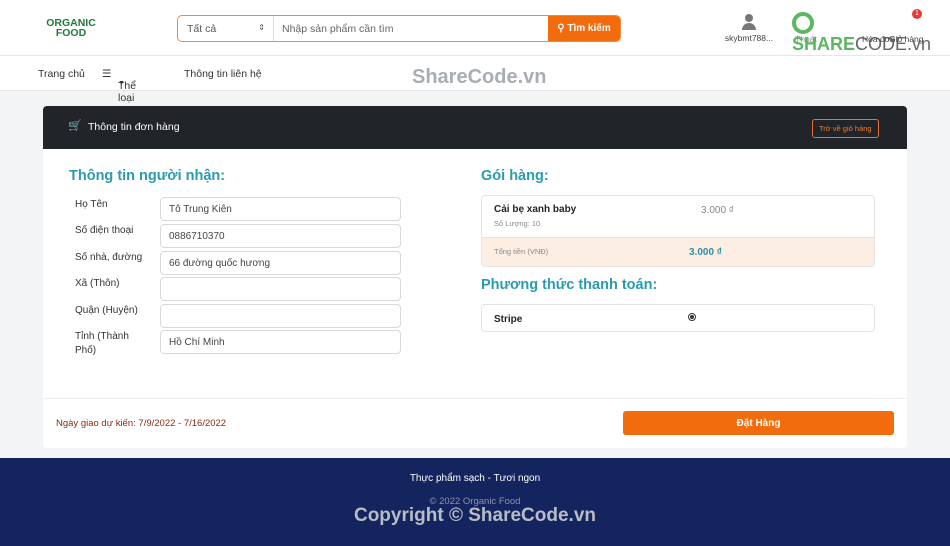 The width and height of the screenshot is (950, 546). I want to click on ward-field, so click(280, 289).